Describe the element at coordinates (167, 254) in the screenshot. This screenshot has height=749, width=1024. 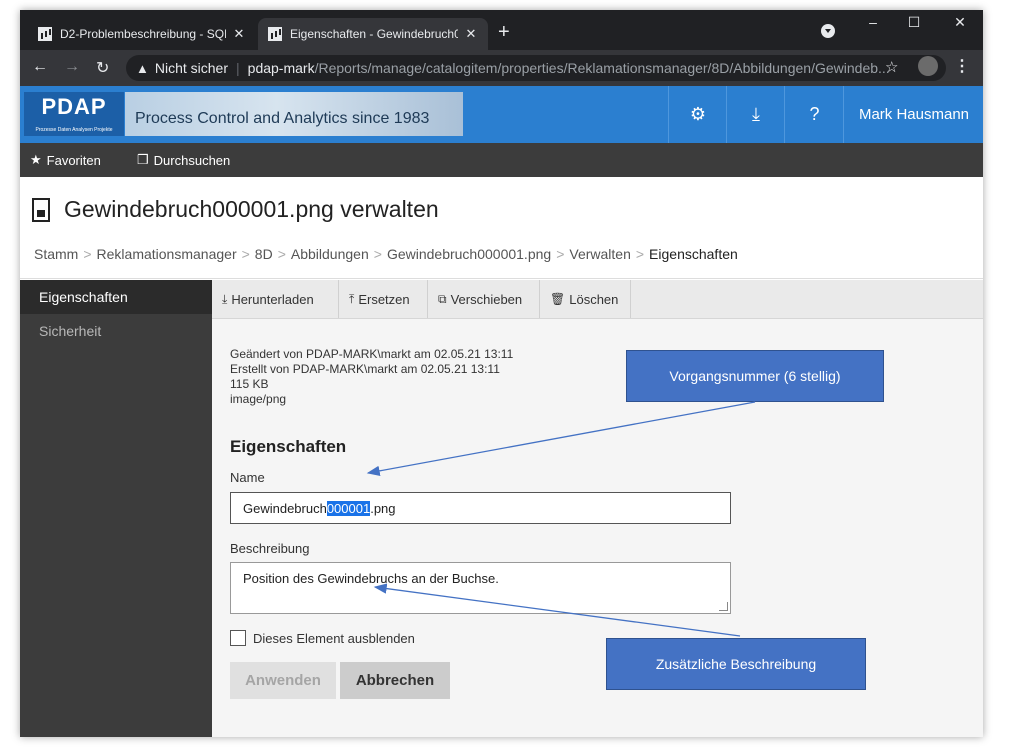
I see `breadcrumb-item: Reklamationsmanager` at that location.